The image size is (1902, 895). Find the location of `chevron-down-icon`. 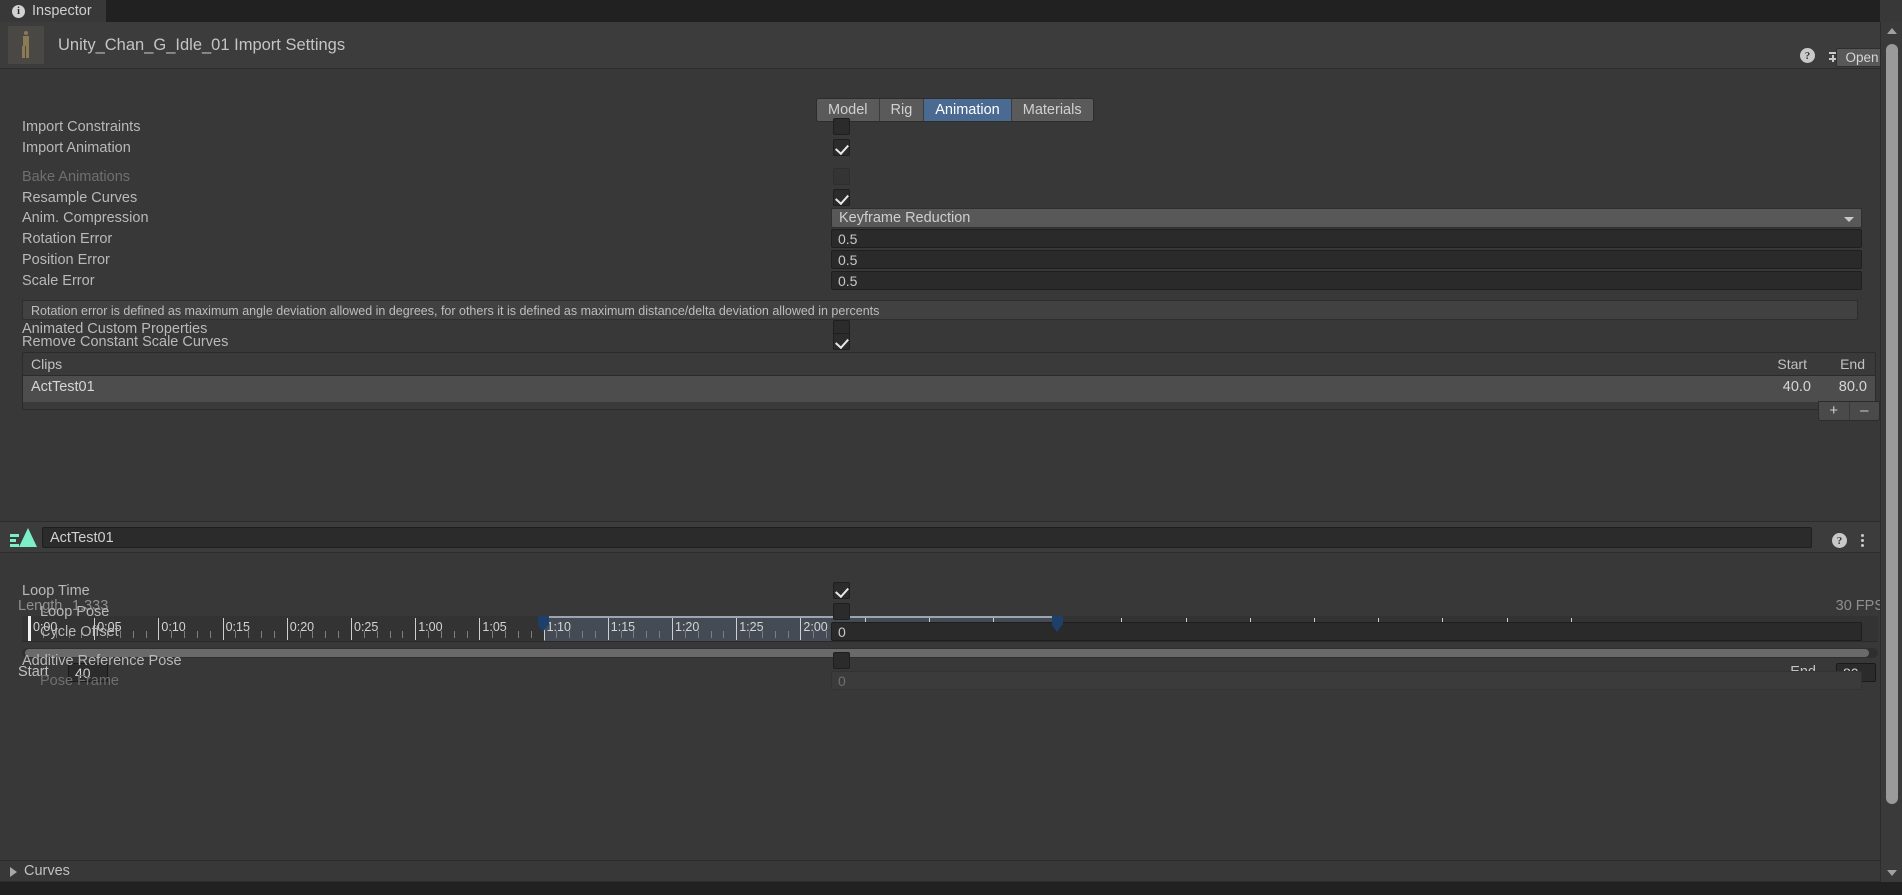

chevron-down-icon is located at coordinates (1849, 219).